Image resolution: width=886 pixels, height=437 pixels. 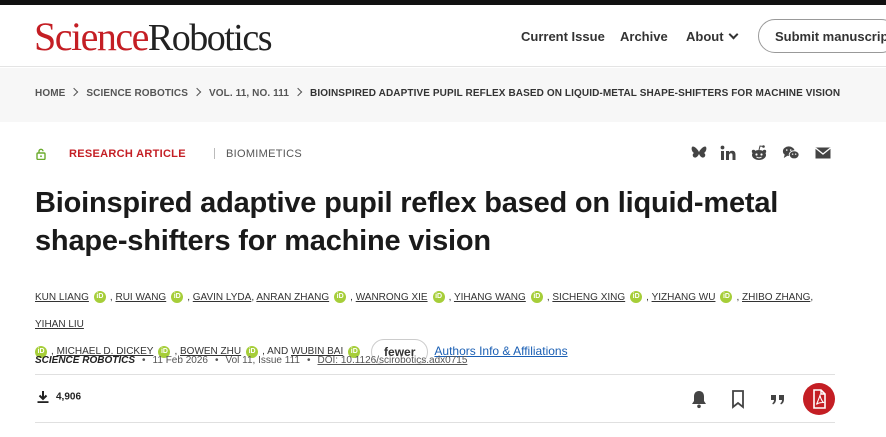 I want to click on article-subject-badge: BIOMIMETICS, so click(x=264, y=154).